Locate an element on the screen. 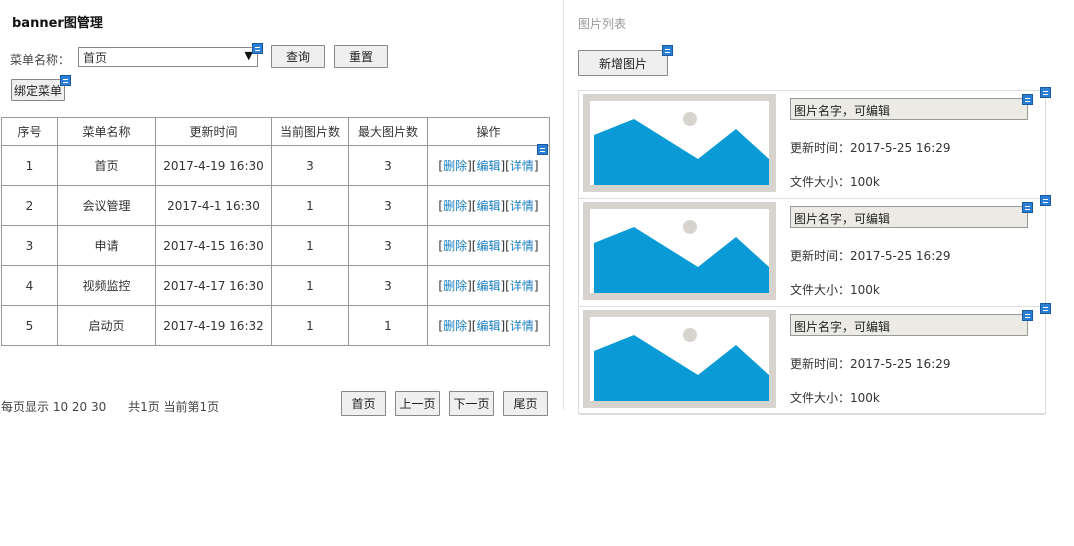 The width and height of the screenshot is (1074, 546). page-size-label: 每页显示 10 20 30 is located at coordinates (53, 407).